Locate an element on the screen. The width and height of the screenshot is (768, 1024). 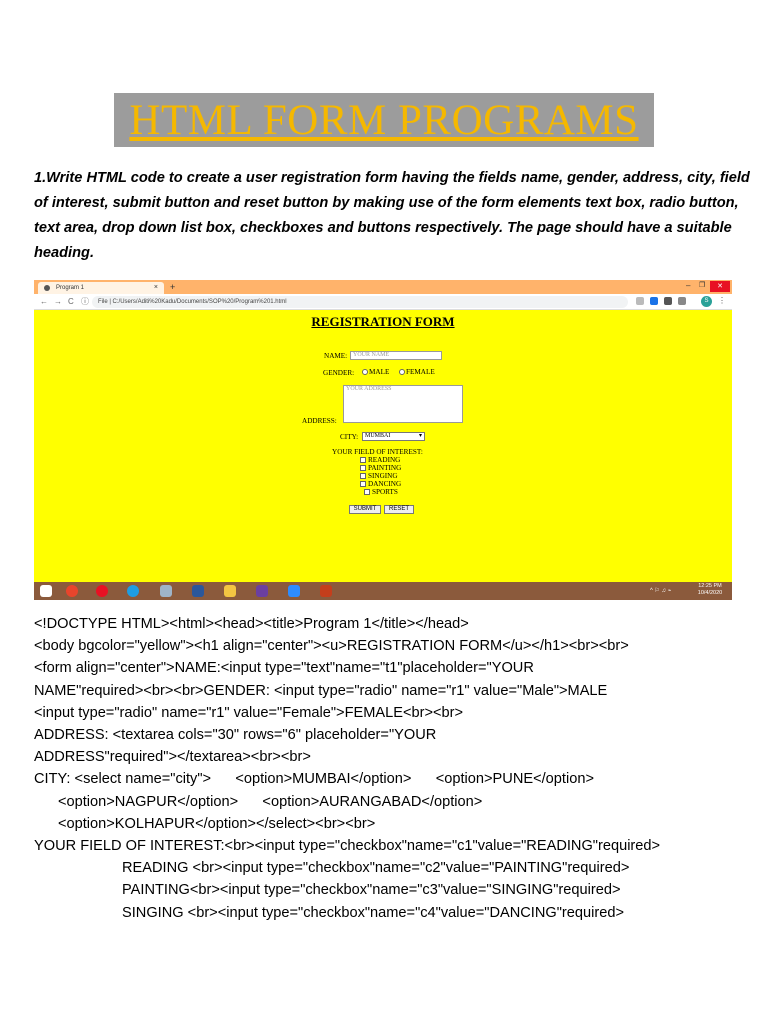
name-label: NAME: is located at coordinates (336, 356).